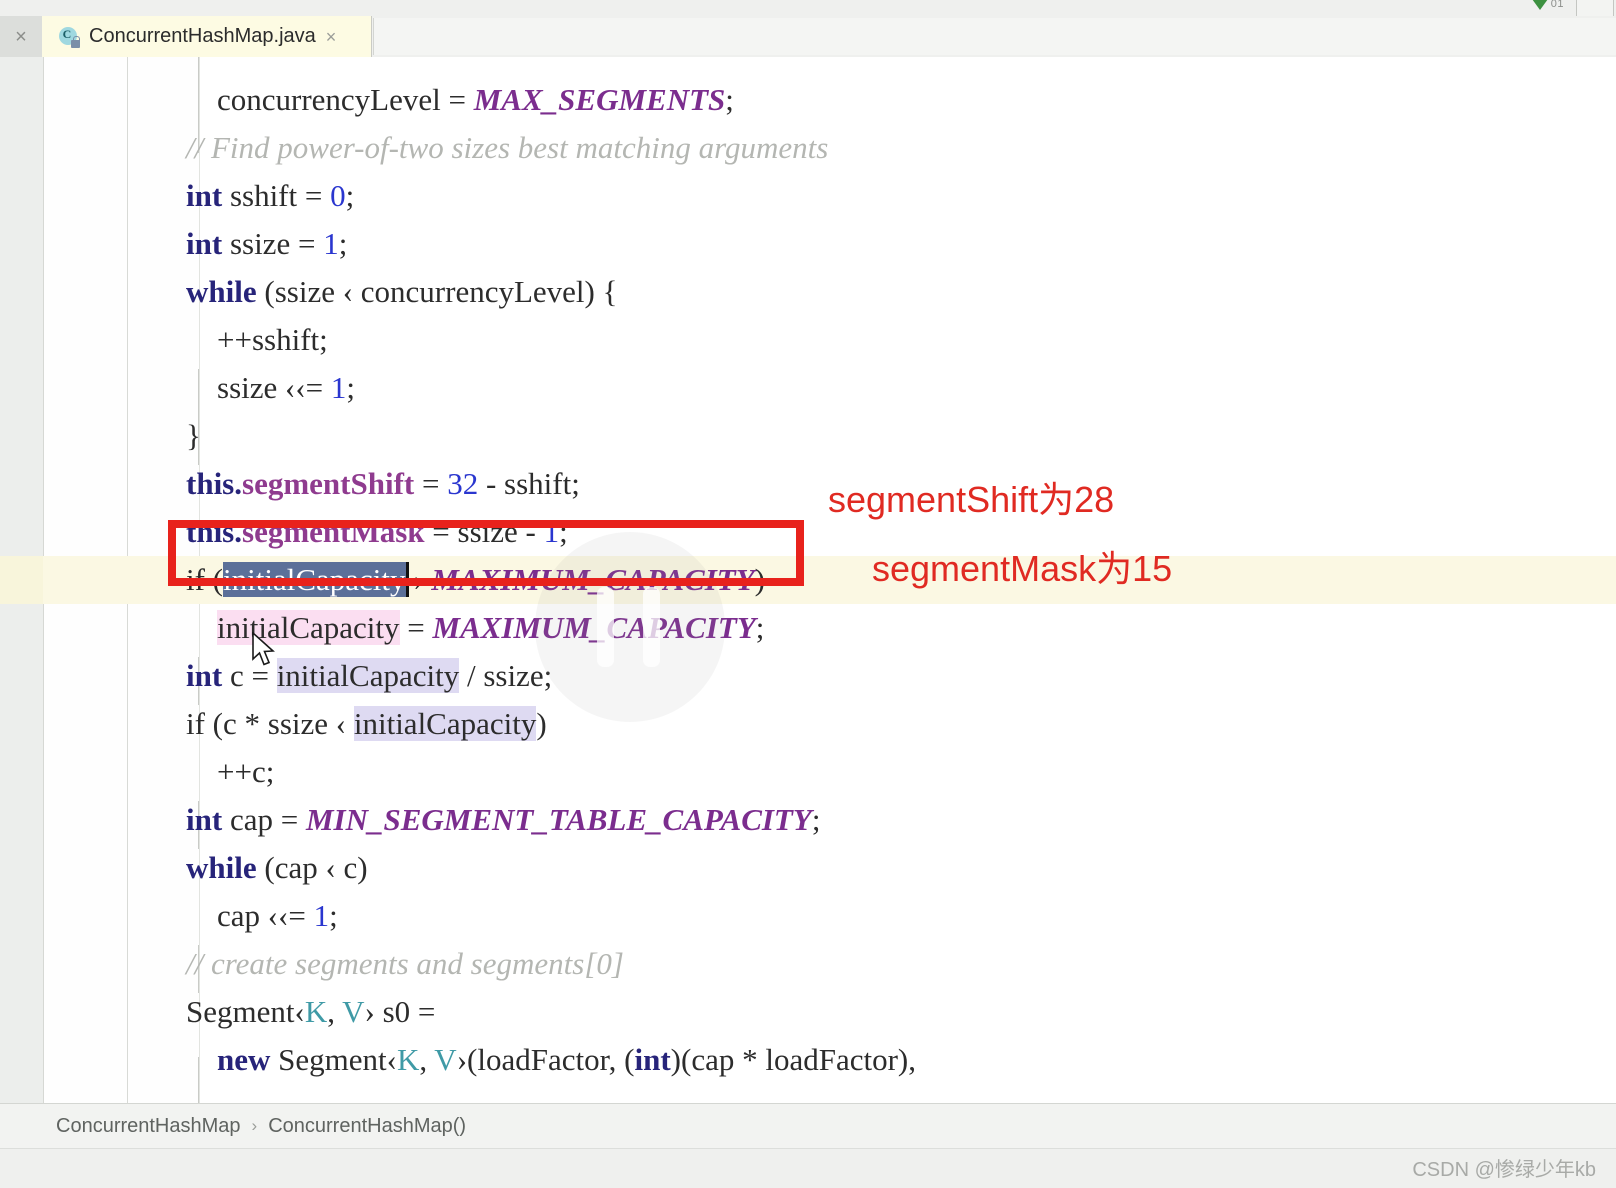 The height and width of the screenshot is (1188, 1616). What do you see at coordinates (437, 291) in the screenshot?
I see `code-token: (ssize ‹ concurrencyLevel) {` at bounding box center [437, 291].